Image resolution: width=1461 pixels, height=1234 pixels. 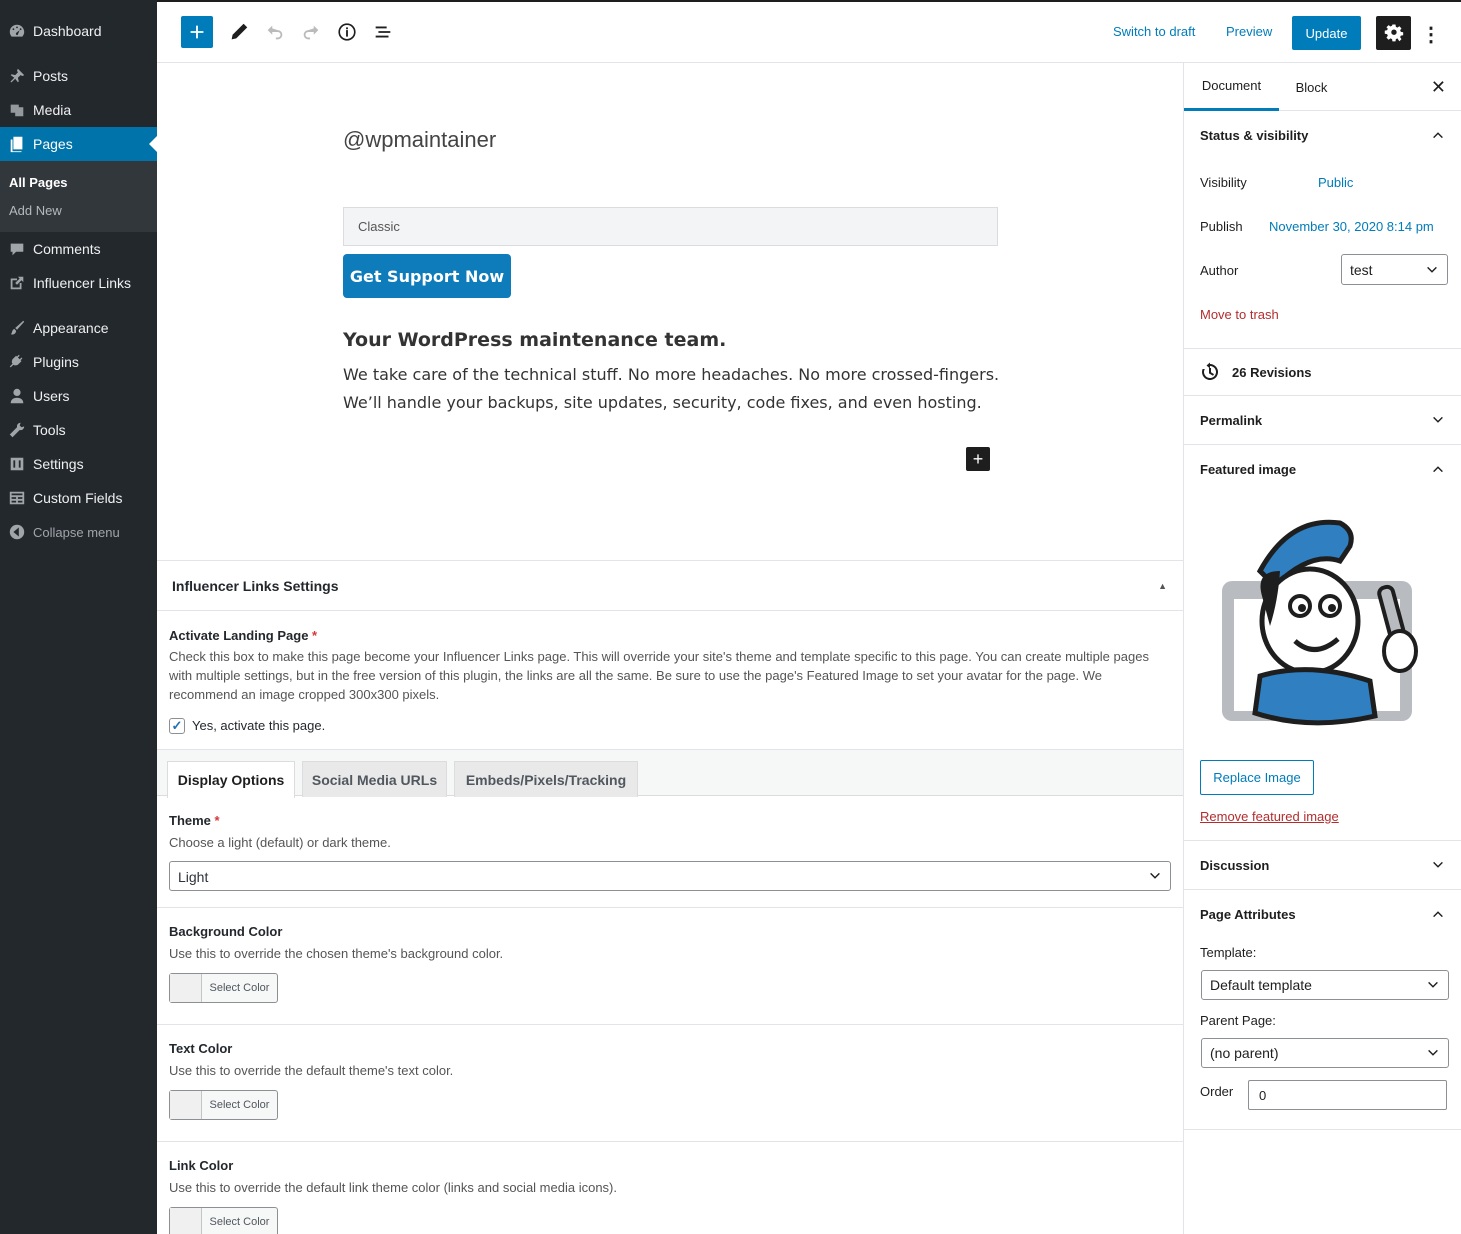 I want to click on list-view-button, so click(x=383, y=32).